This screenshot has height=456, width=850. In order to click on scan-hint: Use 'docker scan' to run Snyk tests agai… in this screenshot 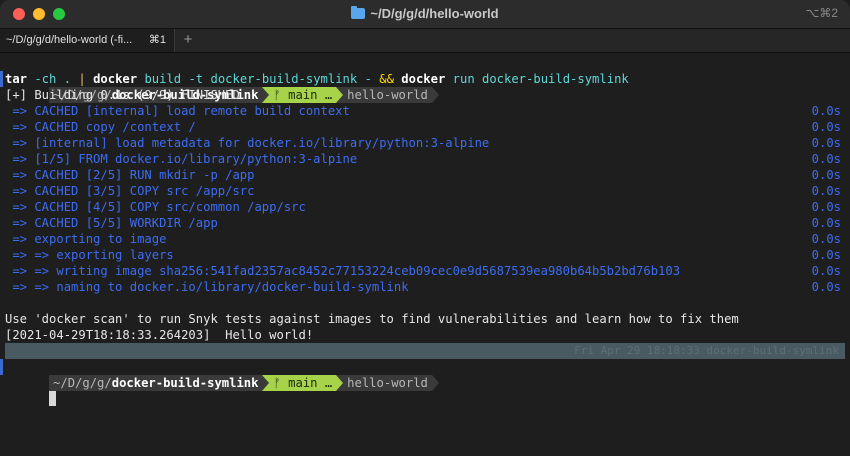, I will do `click(372, 319)`.